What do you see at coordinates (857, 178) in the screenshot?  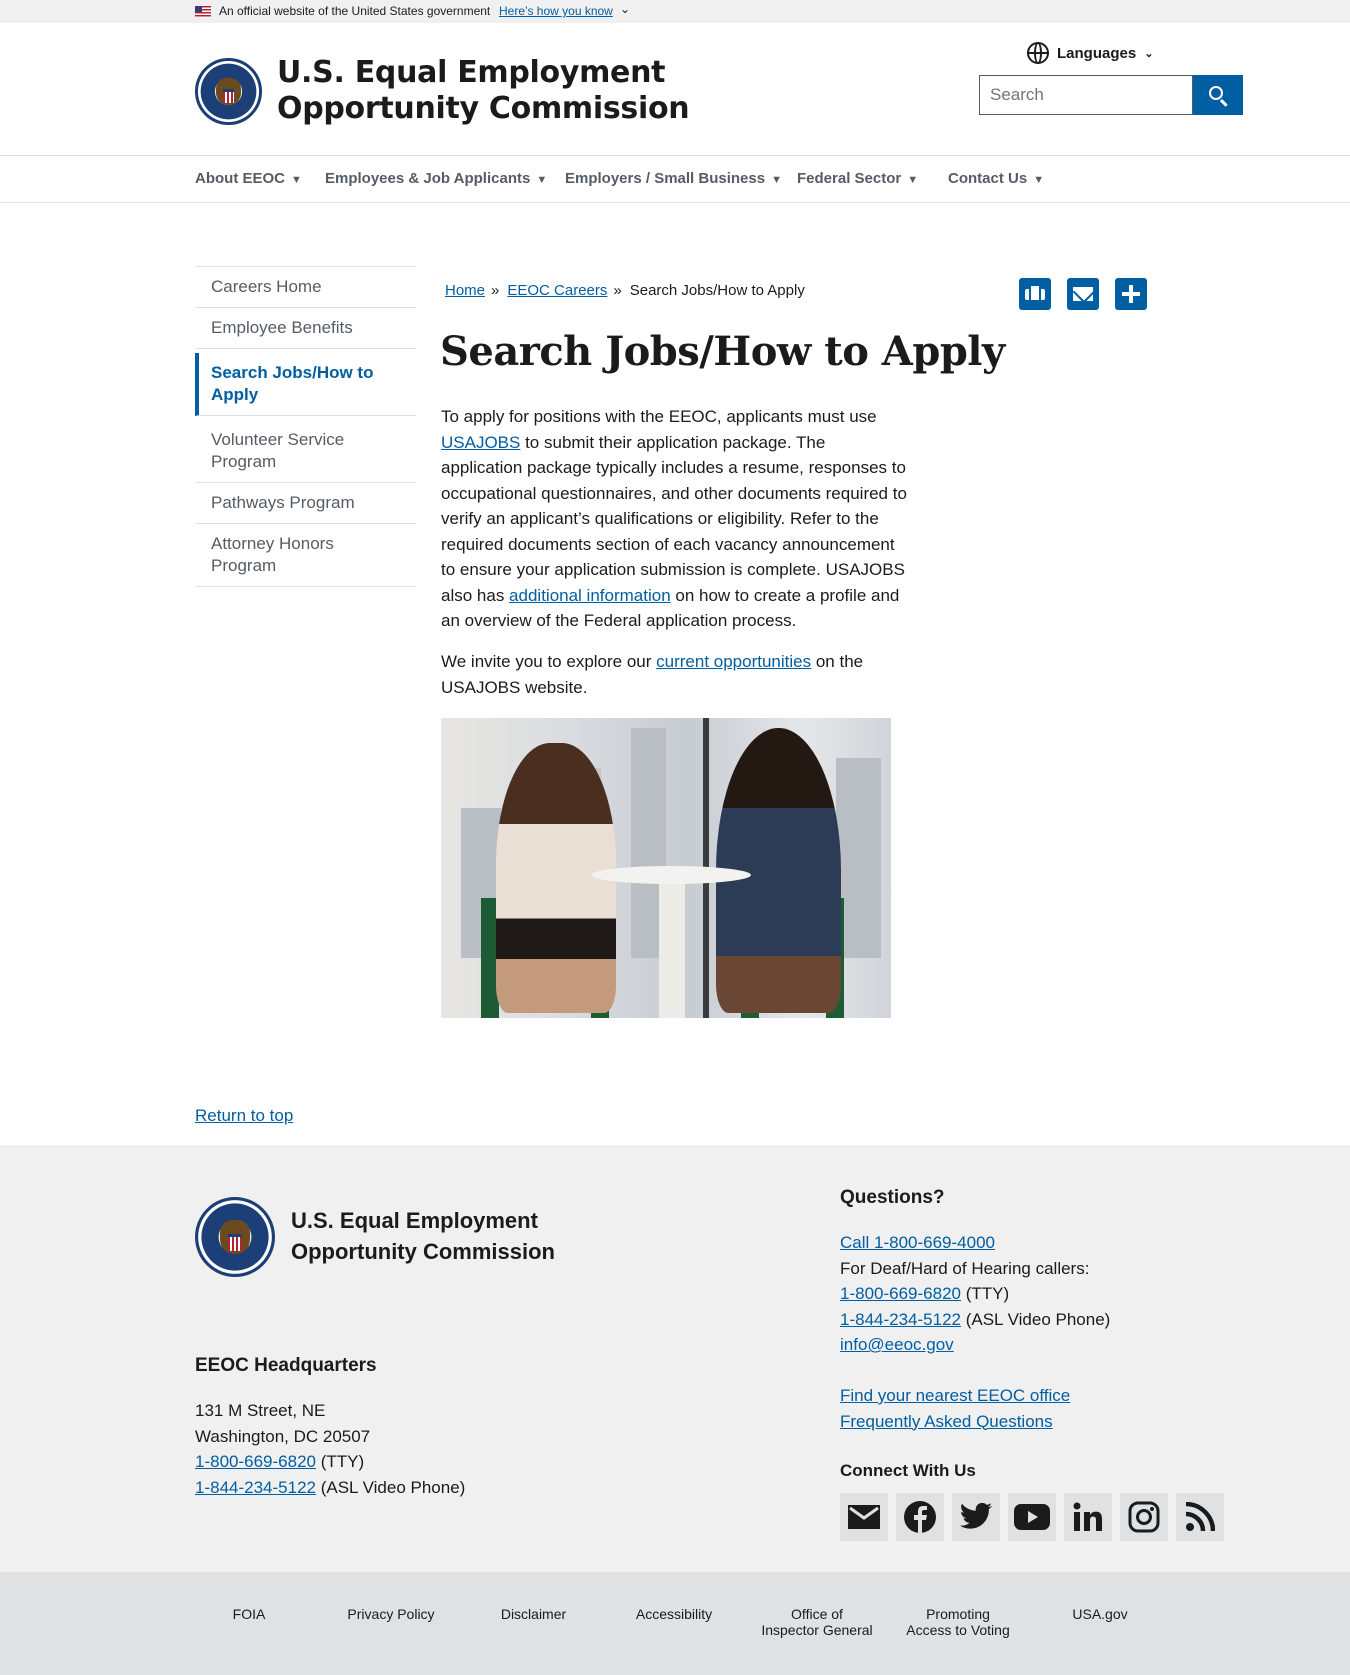 I see `nav-federal-sector: Federal Sector ▼` at bounding box center [857, 178].